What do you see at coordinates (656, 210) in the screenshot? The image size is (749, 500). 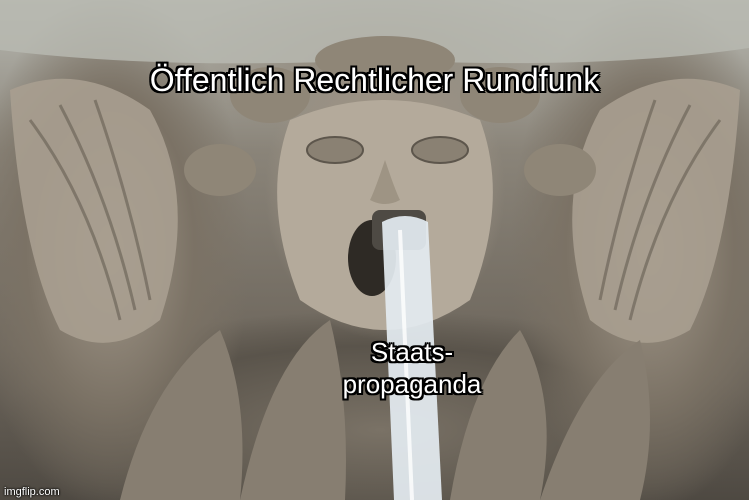 I see `right-shell-shape` at bounding box center [656, 210].